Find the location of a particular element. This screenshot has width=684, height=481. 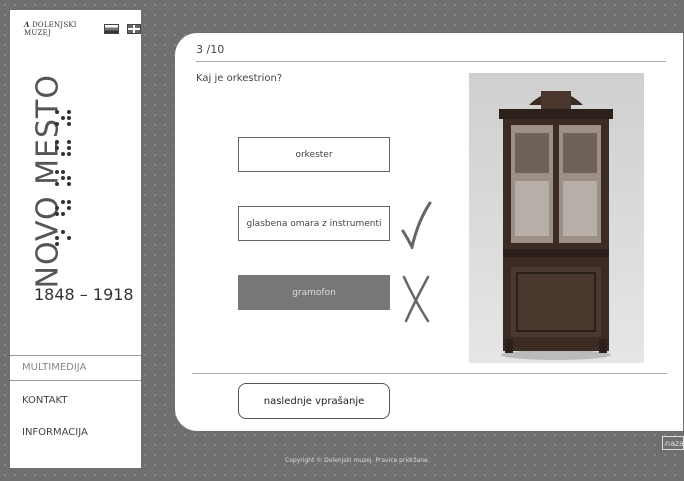

question-text: Kaj je orkestrion? is located at coordinates (239, 78).